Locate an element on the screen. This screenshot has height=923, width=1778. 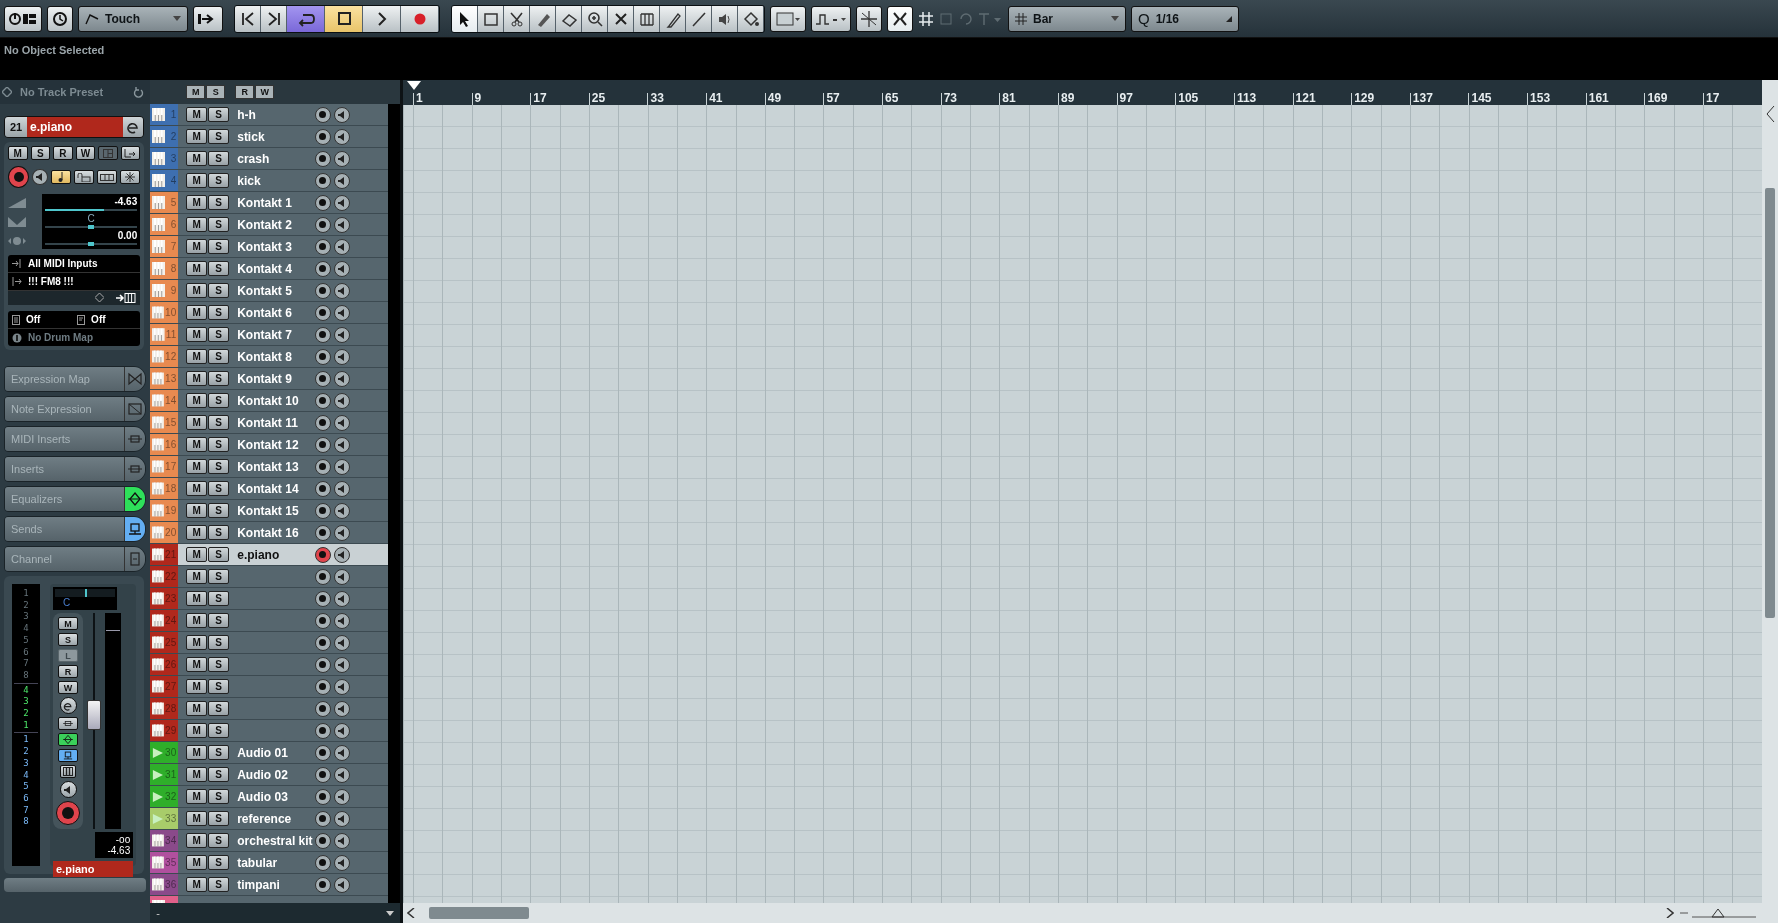
track-name: Kontakt 5 is located at coordinates (264, 290).